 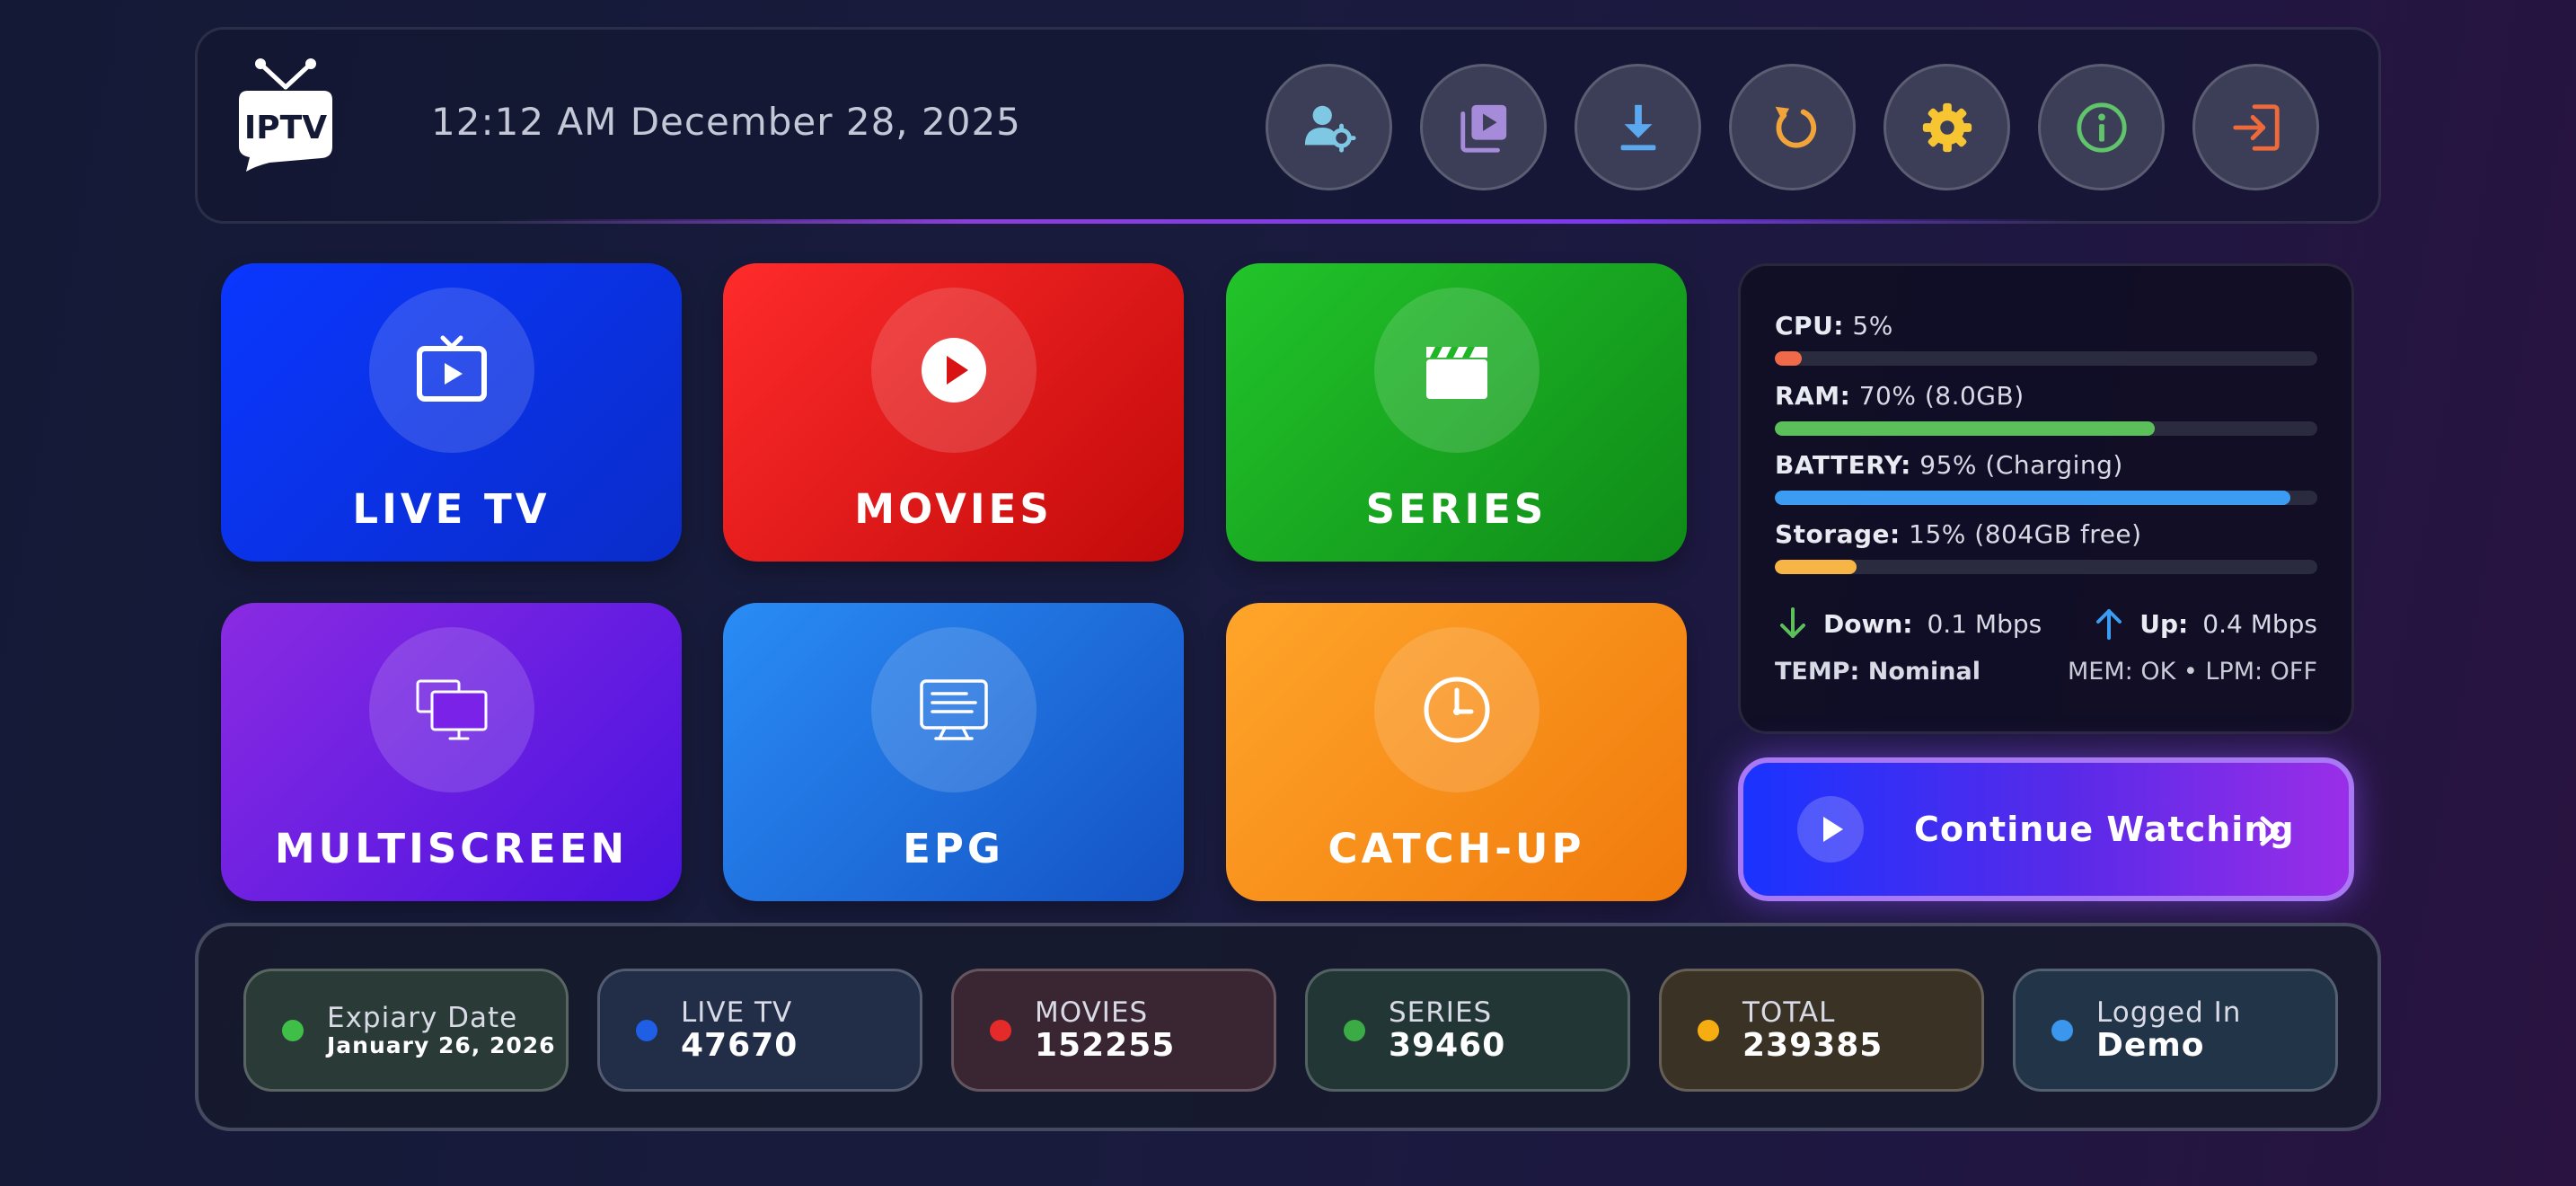 What do you see at coordinates (1817, 672) in the screenshot?
I see `temp-label: TEMP:` at bounding box center [1817, 672].